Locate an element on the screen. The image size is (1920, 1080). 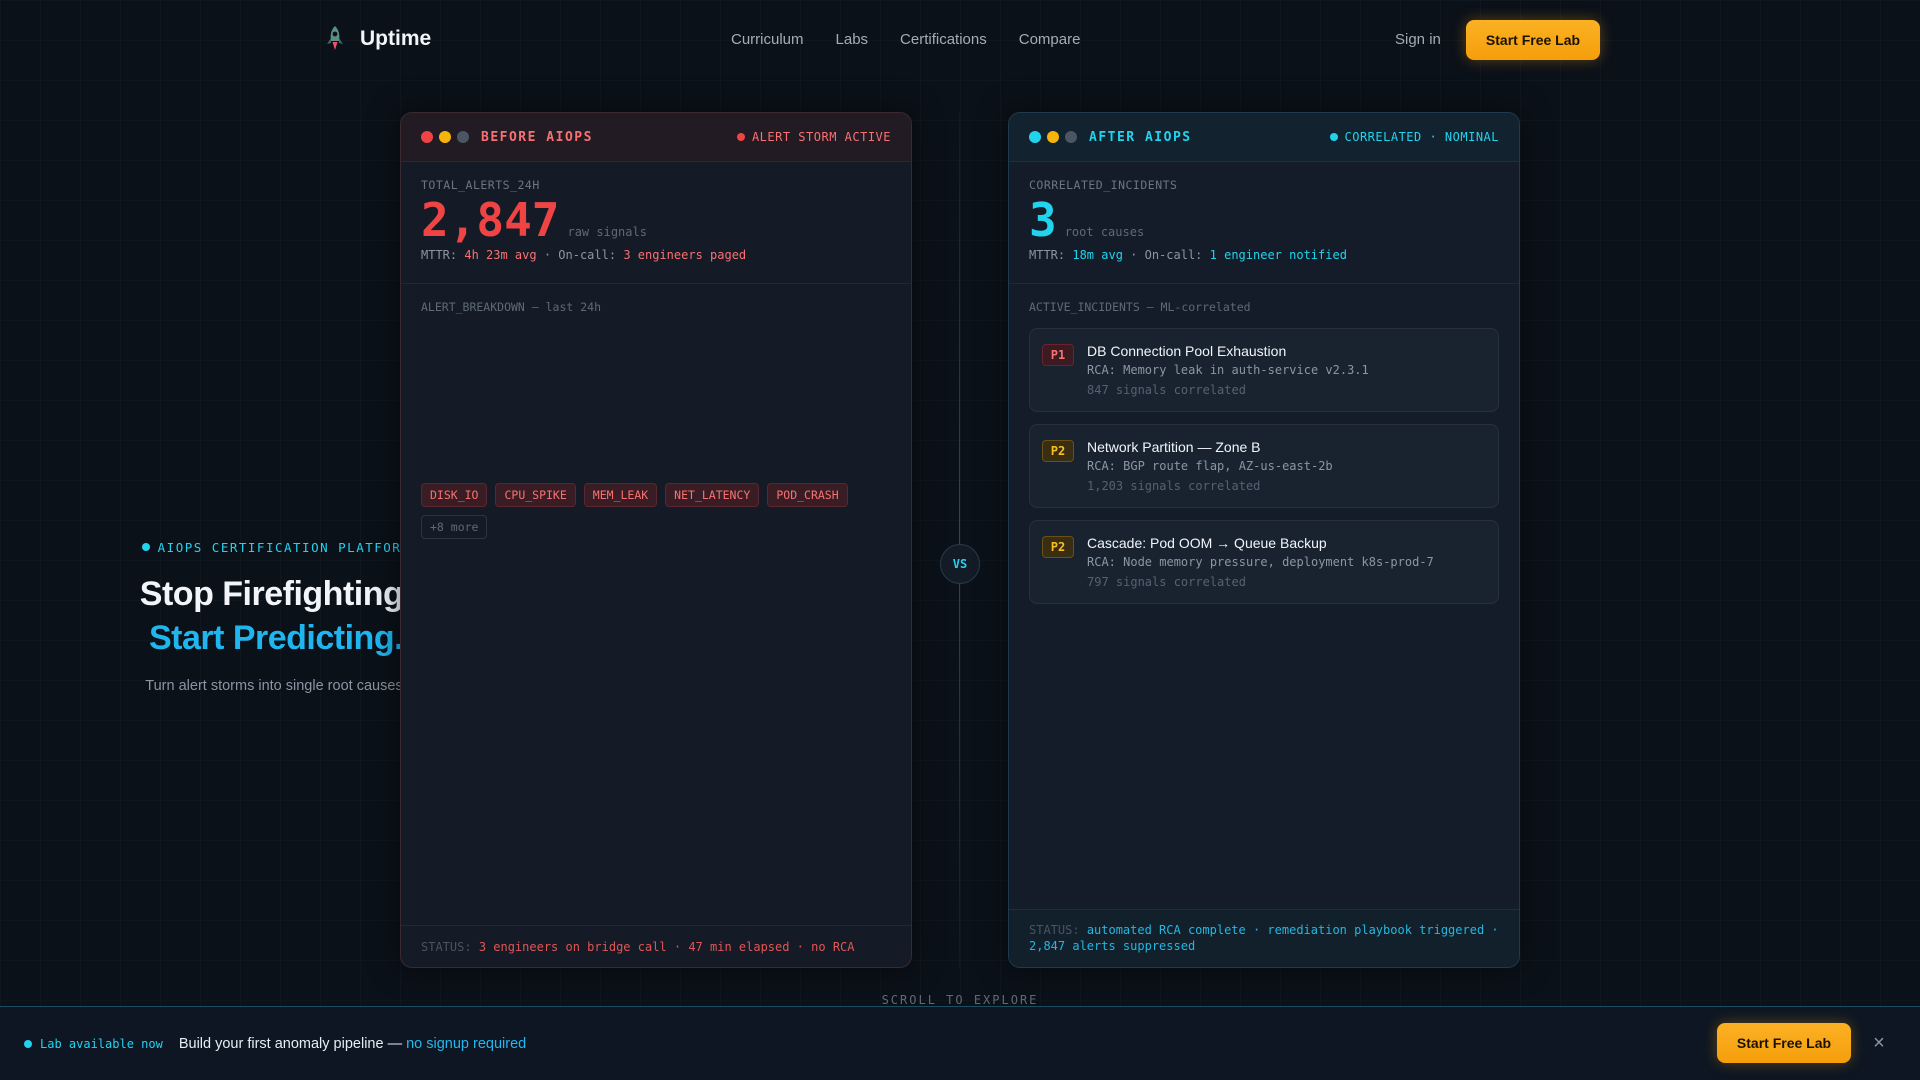
incident-count: 797 signals correlated is located at coordinates (1166, 582).